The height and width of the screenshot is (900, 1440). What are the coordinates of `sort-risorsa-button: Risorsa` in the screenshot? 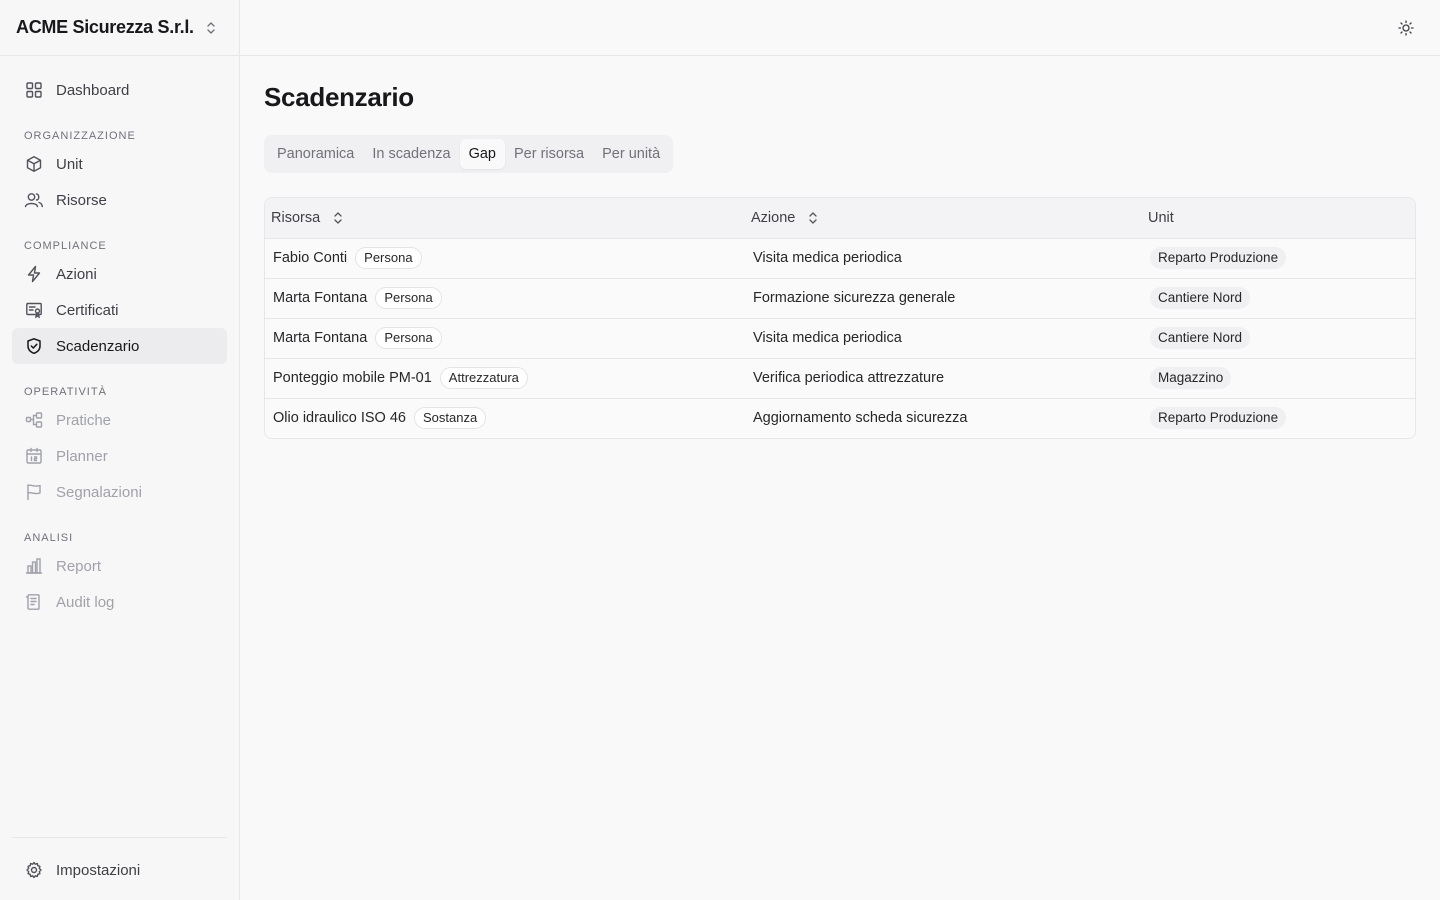 It's located at (307, 218).